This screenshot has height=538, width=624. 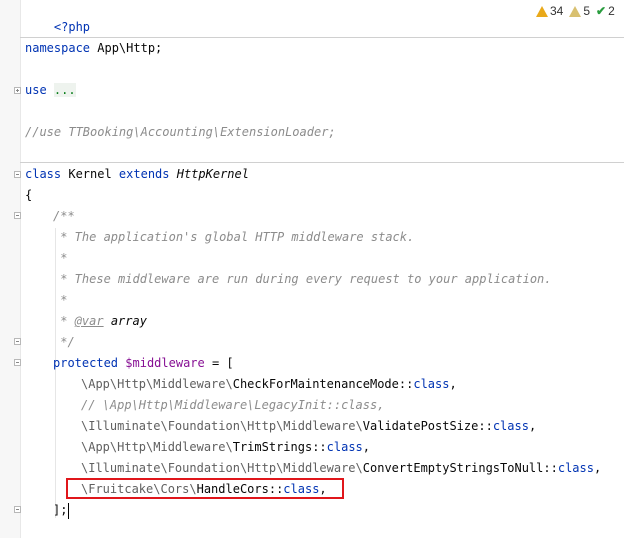 What do you see at coordinates (212, 174) in the screenshot?
I see `parent-class: HttpKernel` at bounding box center [212, 174].